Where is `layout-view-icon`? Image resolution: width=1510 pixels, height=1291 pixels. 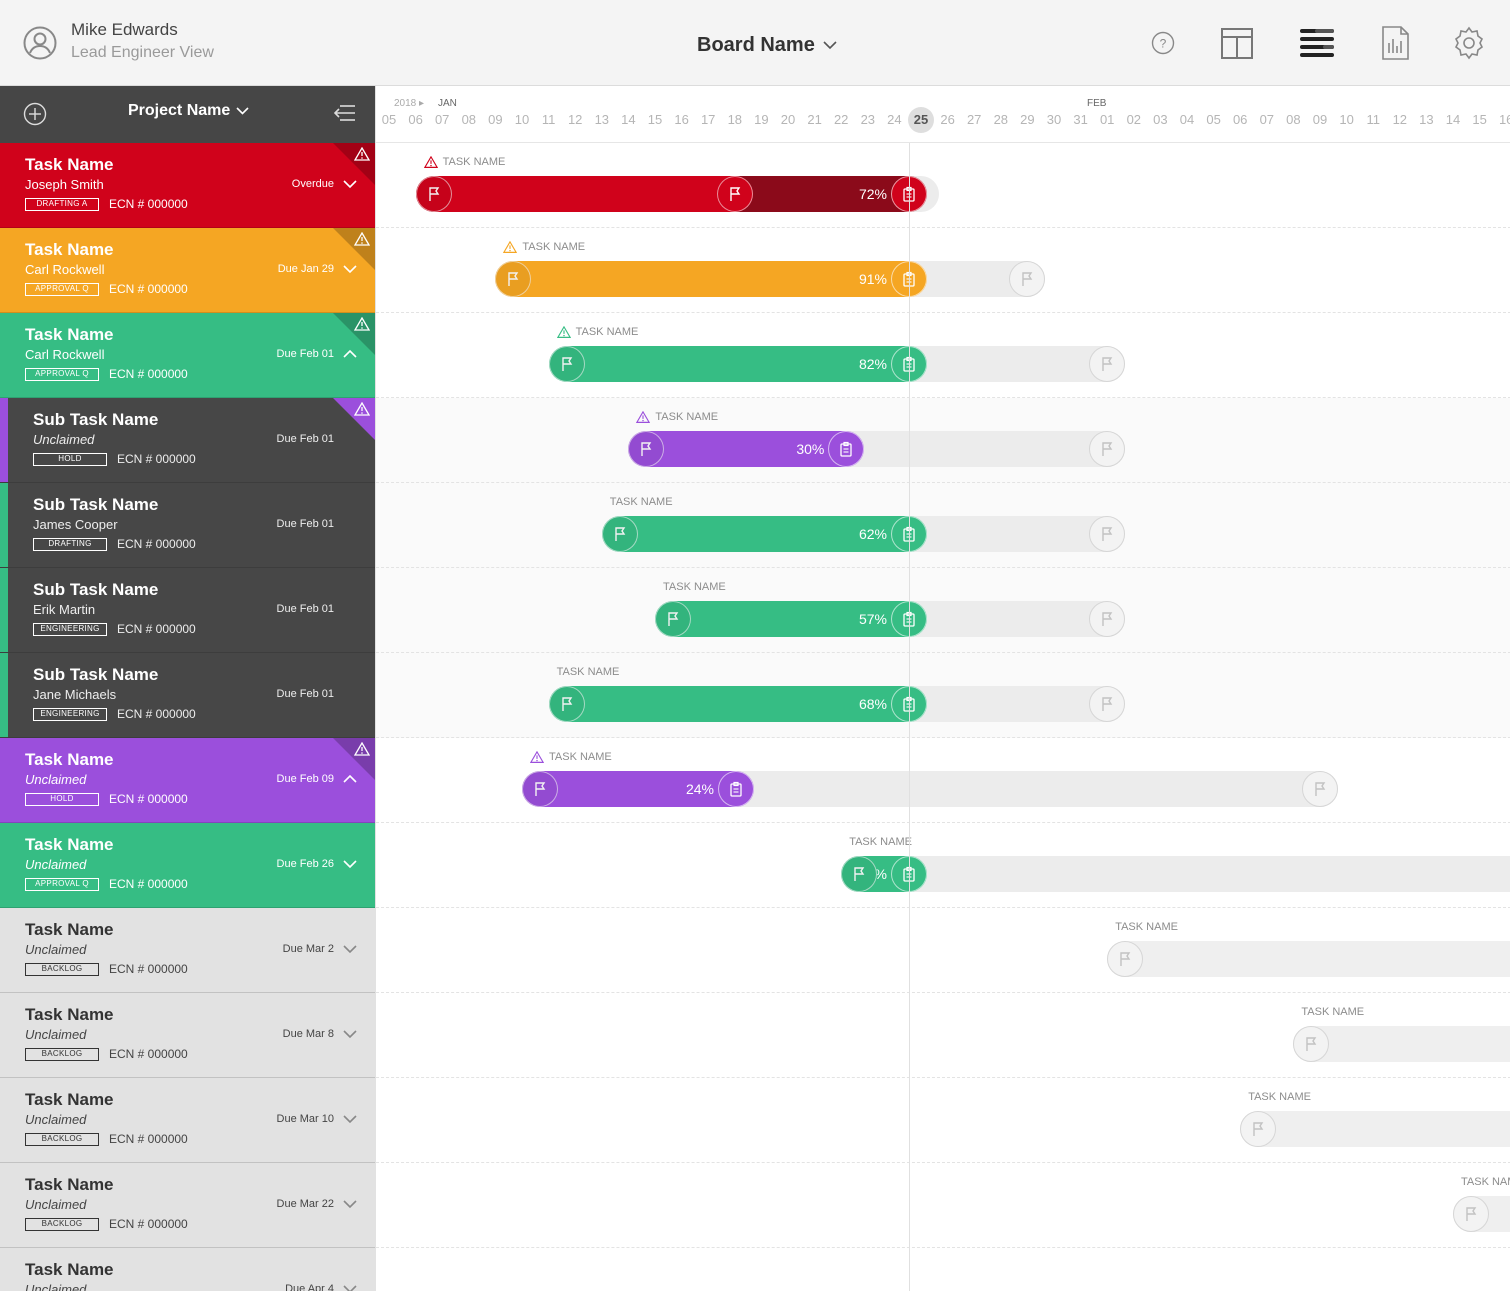 layout-view-icon is located at coordinates (1237, 43).